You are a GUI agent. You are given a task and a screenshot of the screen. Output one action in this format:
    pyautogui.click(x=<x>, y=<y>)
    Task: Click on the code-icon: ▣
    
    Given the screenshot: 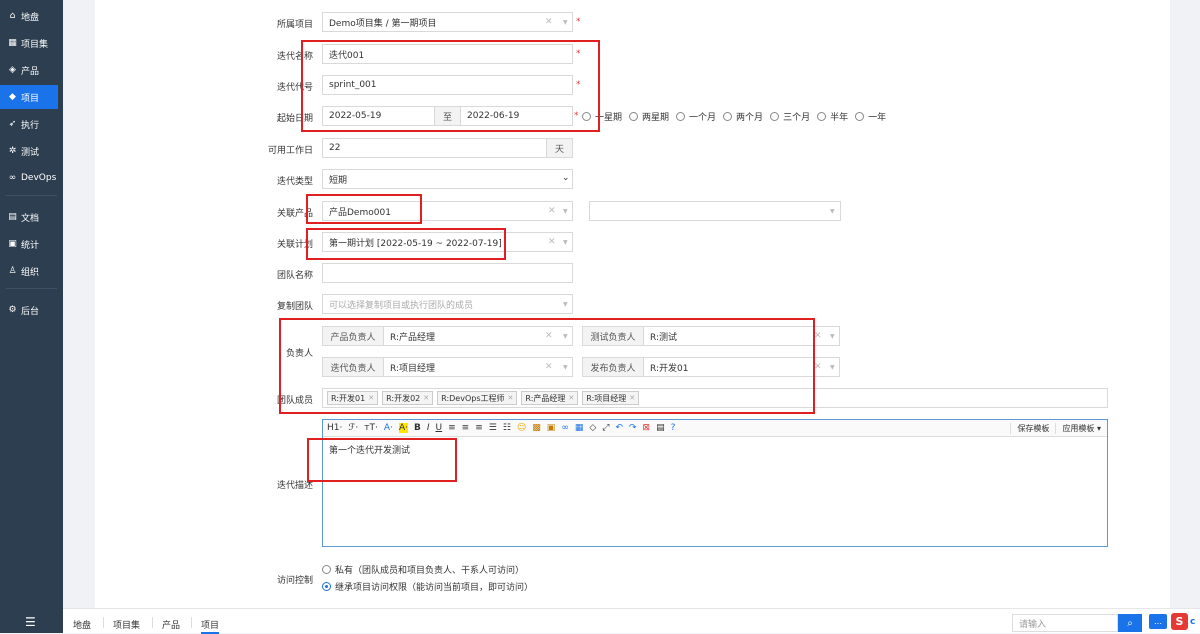 What is the action you would take?
    pyautogui.click(x=551, y=428)
    